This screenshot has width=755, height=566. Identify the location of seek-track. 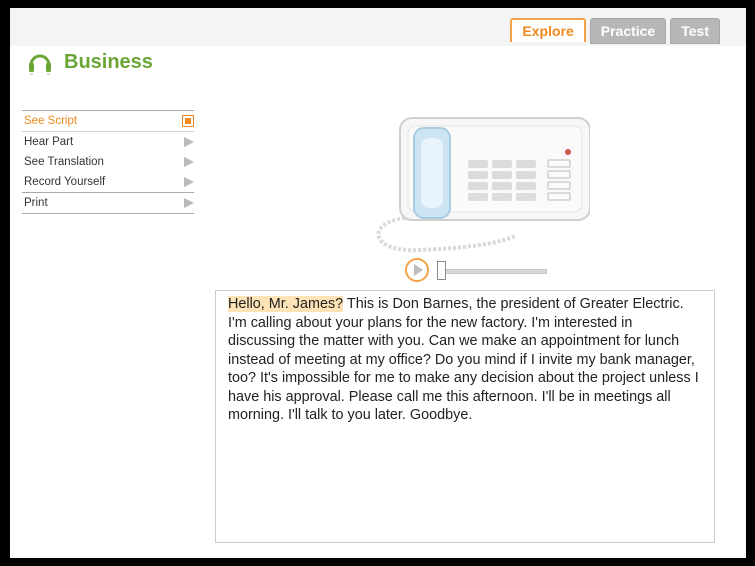
(496, 271).